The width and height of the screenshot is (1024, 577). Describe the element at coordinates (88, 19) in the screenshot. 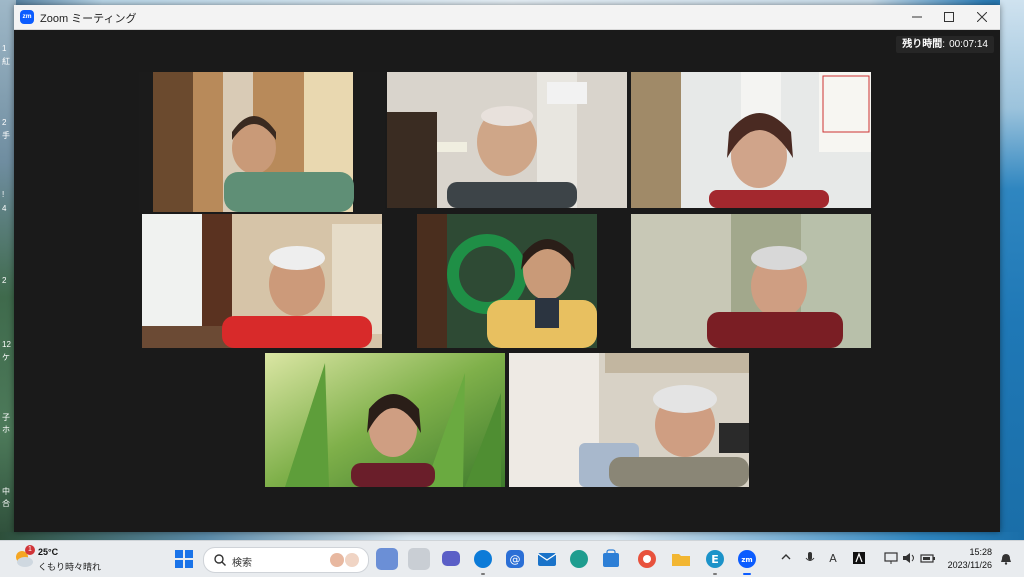

I see `window-title: Zoom ミーティング` at that location.